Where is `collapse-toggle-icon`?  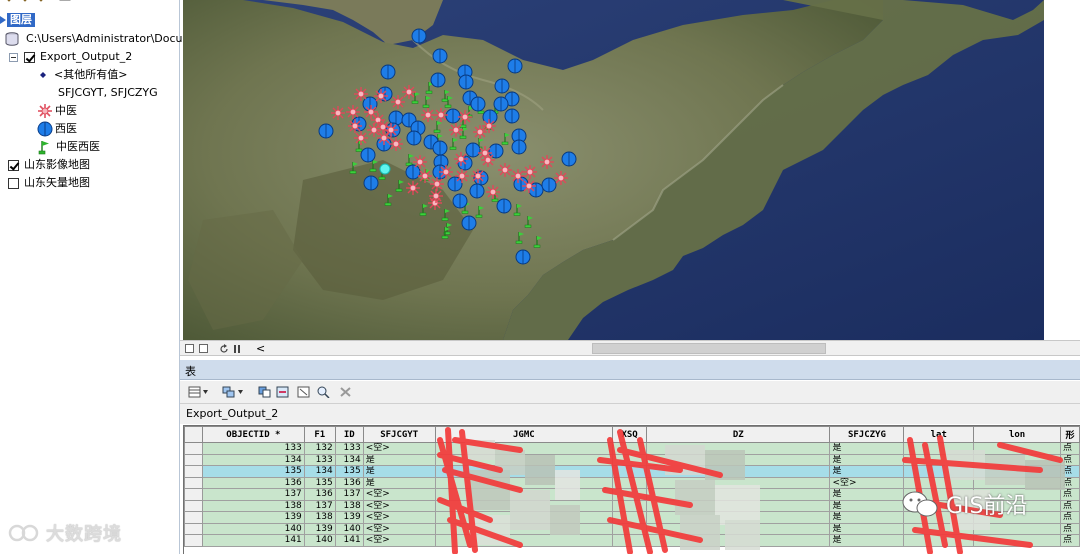
collapse-toggle-icon is located at coordinates (13, 57).